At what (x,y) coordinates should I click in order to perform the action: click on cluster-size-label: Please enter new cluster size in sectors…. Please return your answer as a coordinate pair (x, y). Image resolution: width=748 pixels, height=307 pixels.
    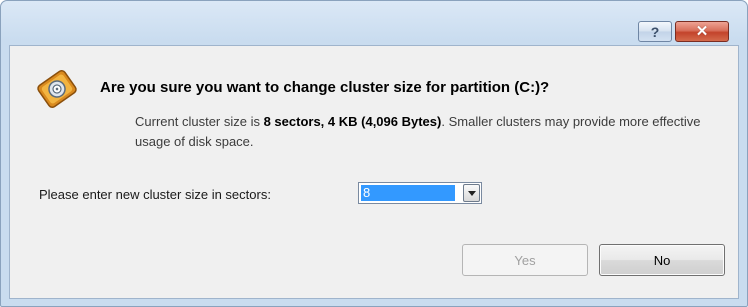
    Looking at the image, I should click on (155, 194).